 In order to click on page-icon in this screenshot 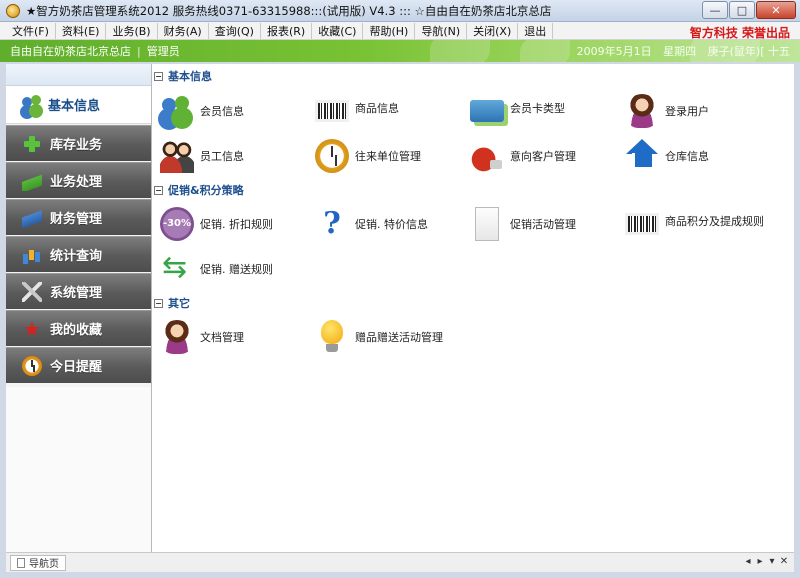, I will do `click(21, 562)`.